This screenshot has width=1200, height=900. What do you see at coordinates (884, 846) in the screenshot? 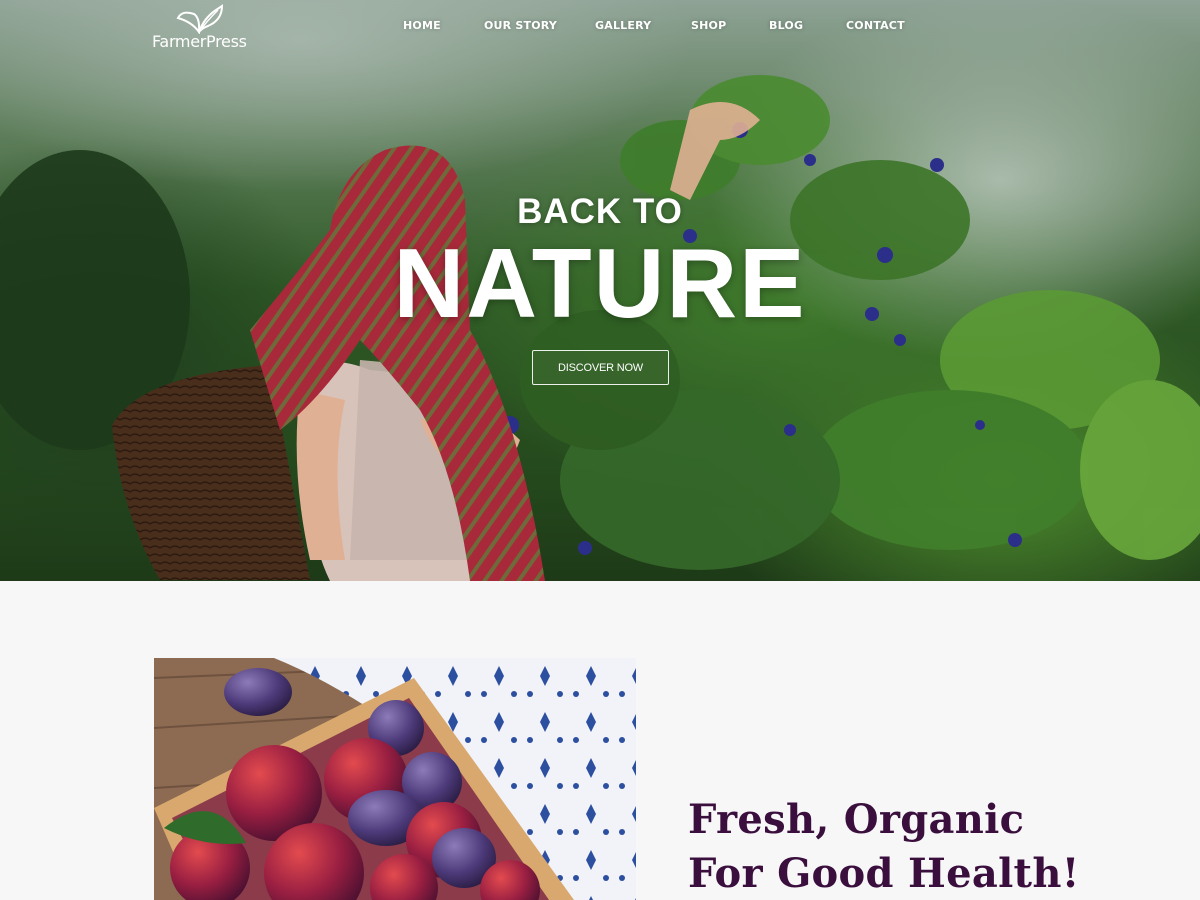
I see `feature-headline: Fresh, Organic For Good Health!` at bounding box center [884, 846].